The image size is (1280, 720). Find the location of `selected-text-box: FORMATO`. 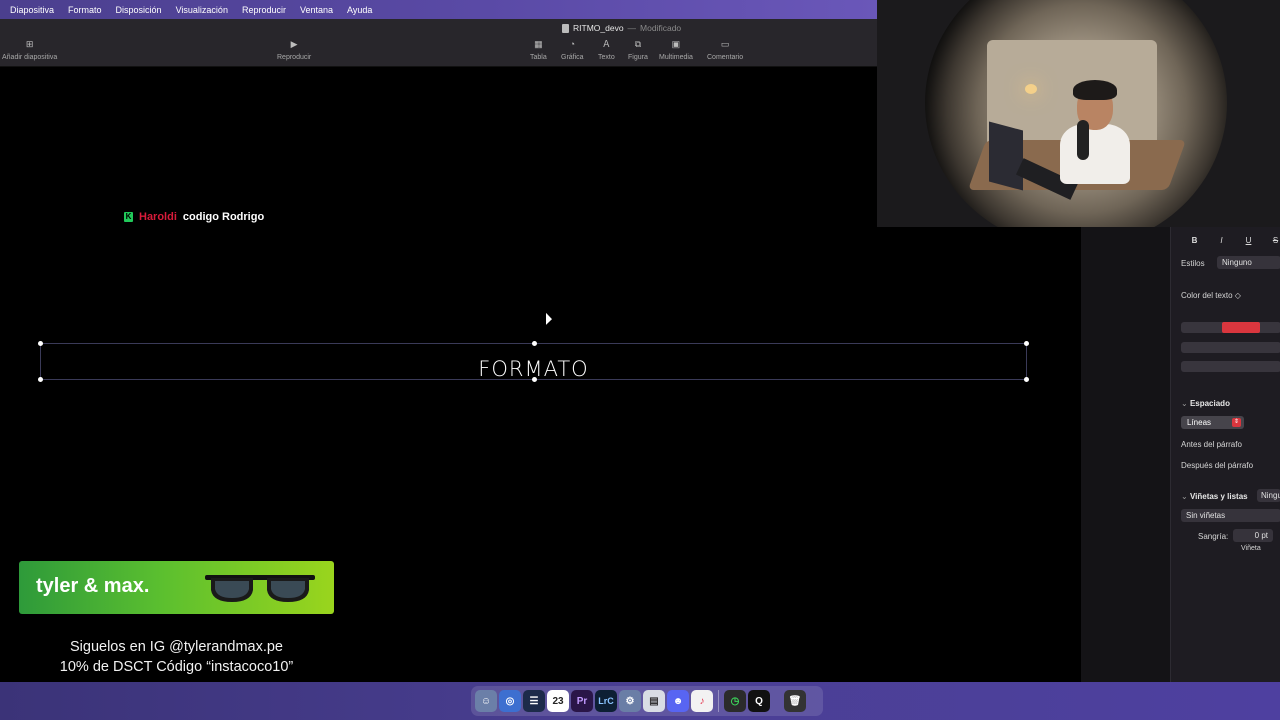

selected-text-box: FORMATO is located at coordinates (533, 361).